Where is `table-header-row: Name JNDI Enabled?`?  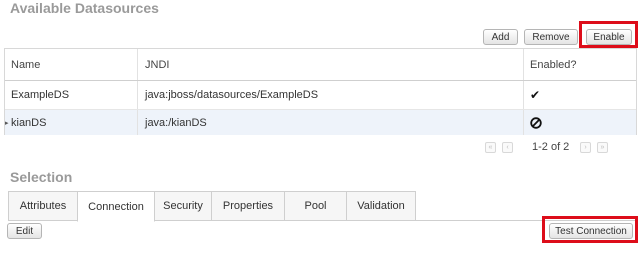 table-header-row: Name JNDI Enabled? is located at coordinates (320, 65).